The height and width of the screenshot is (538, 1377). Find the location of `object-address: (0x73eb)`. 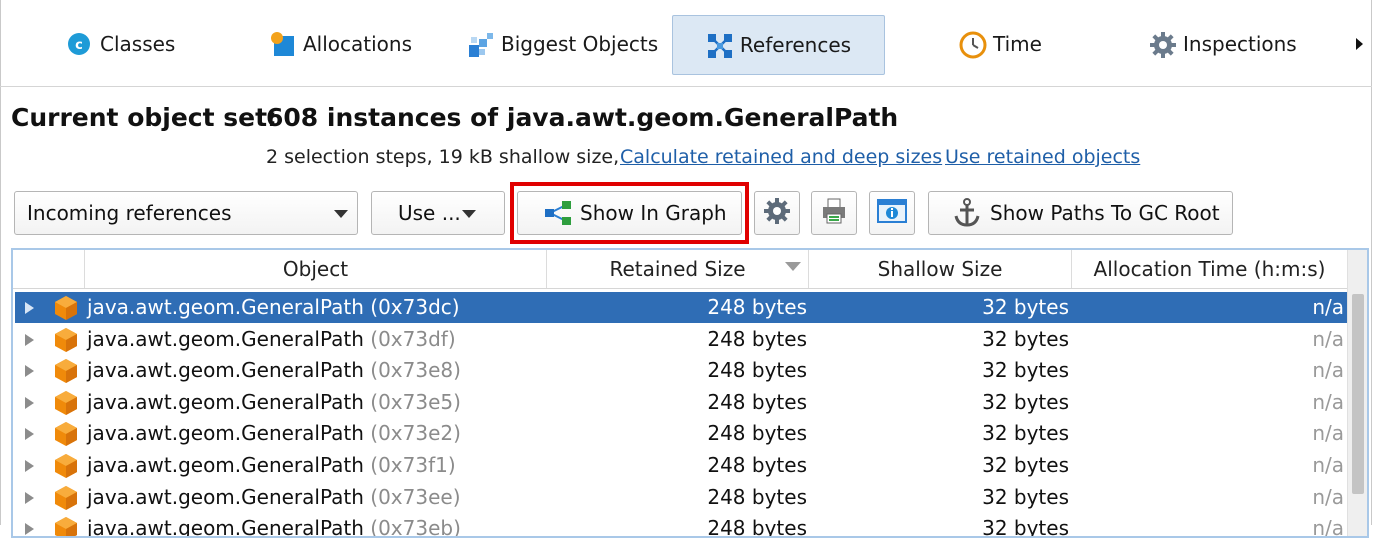

object-address: (0x73eb) is located at coordinates (415, 527).